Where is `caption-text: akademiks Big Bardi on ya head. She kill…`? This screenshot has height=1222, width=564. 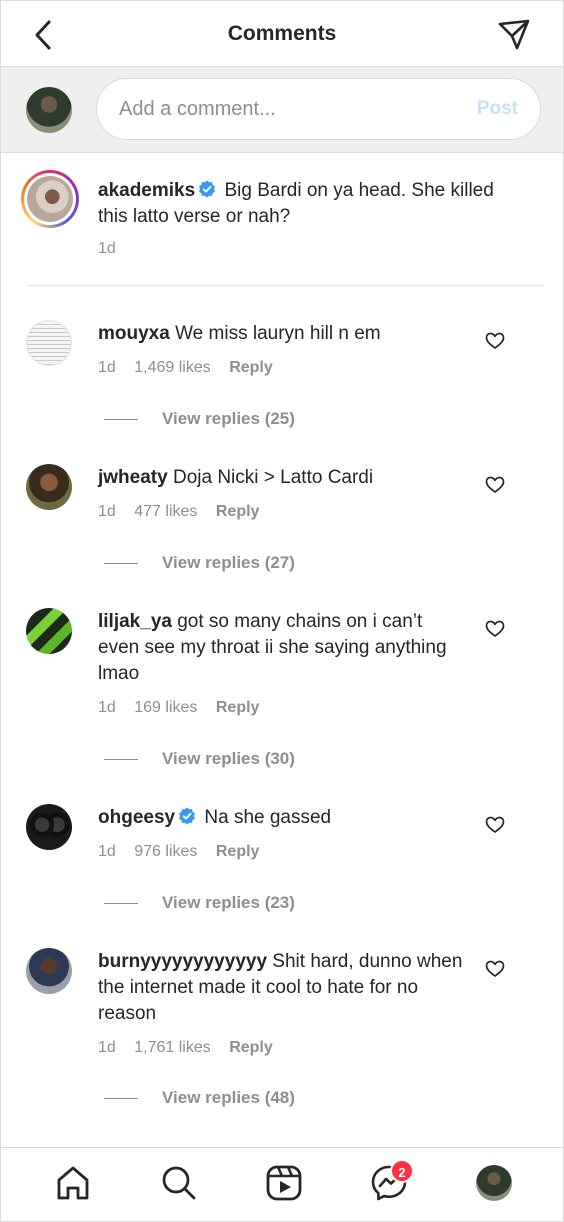
caption-text: akademiks Big Bardi on ya head. She kill… is located at coordinates (298, 204).